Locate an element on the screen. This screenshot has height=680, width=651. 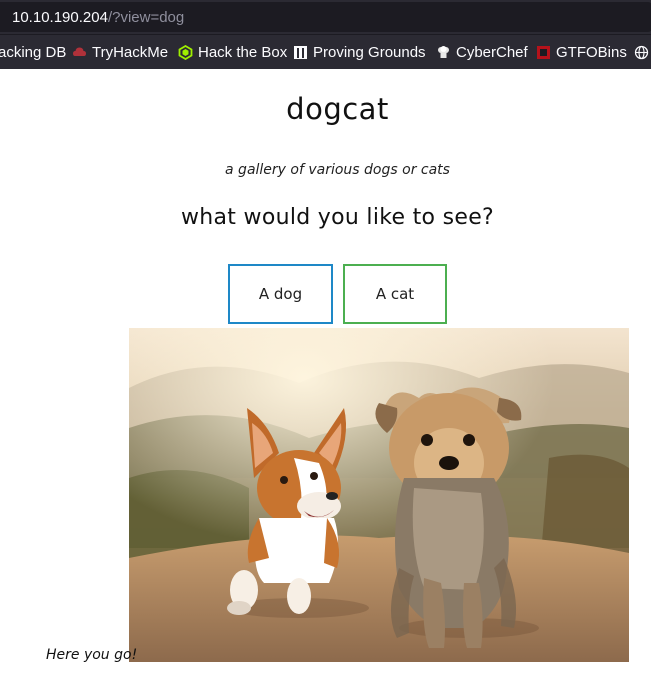
bookmark-label: Proving Grounds is located at coordinates (369, 52).